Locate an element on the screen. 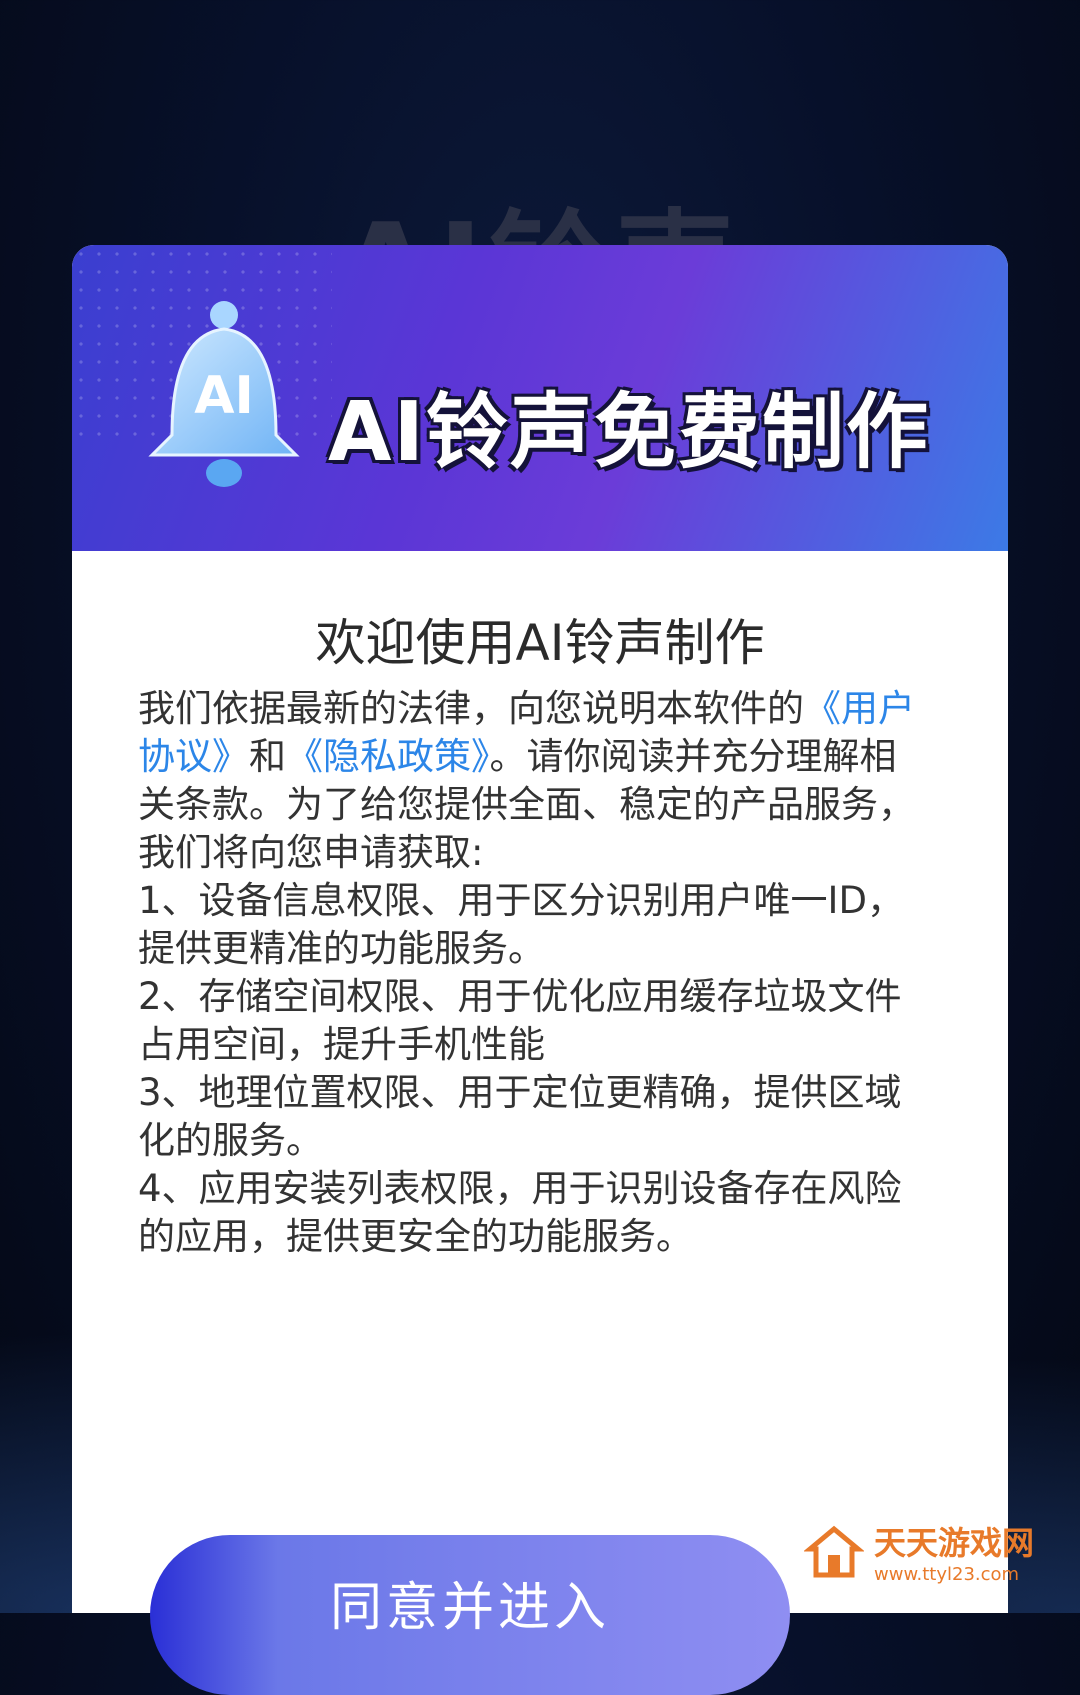 The width and height of the screenshot is (1080, 1695). agree-button-container: 同意并进入 is located at coordinates (470, 1615).